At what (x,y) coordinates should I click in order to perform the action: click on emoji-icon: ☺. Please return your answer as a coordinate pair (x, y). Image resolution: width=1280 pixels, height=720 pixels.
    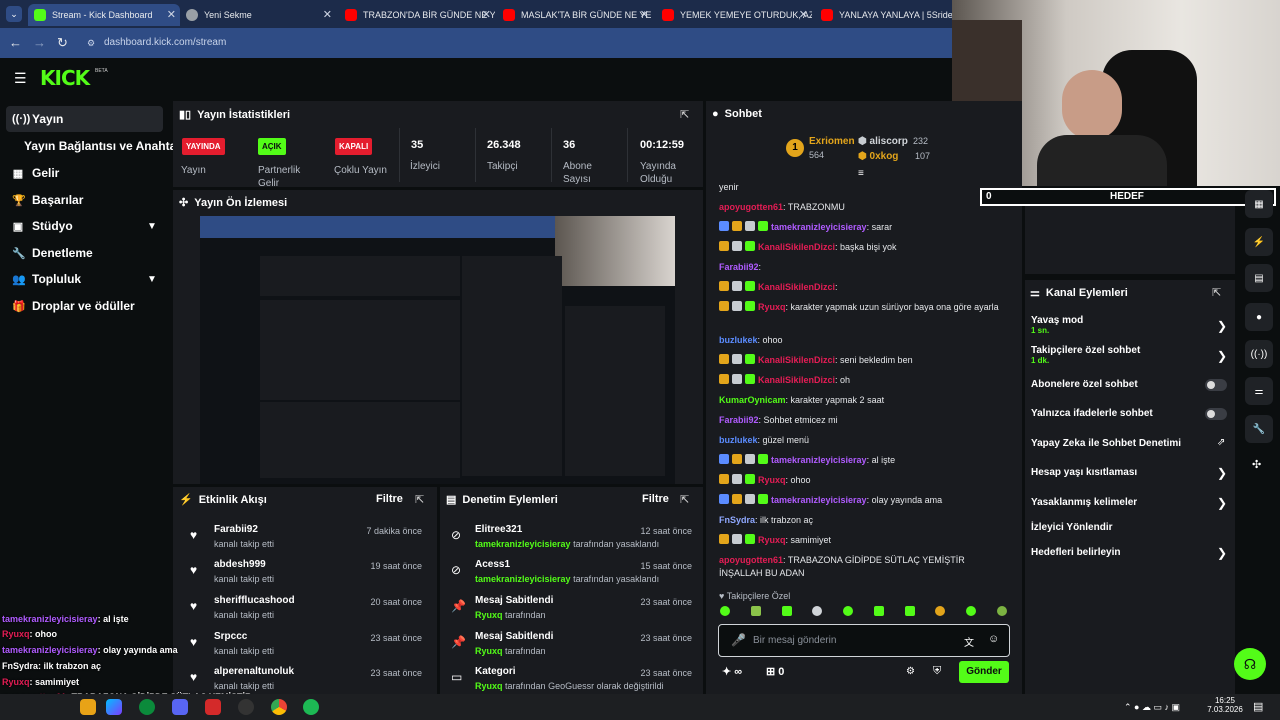
    Looking at the image, I should click on (993, 639).